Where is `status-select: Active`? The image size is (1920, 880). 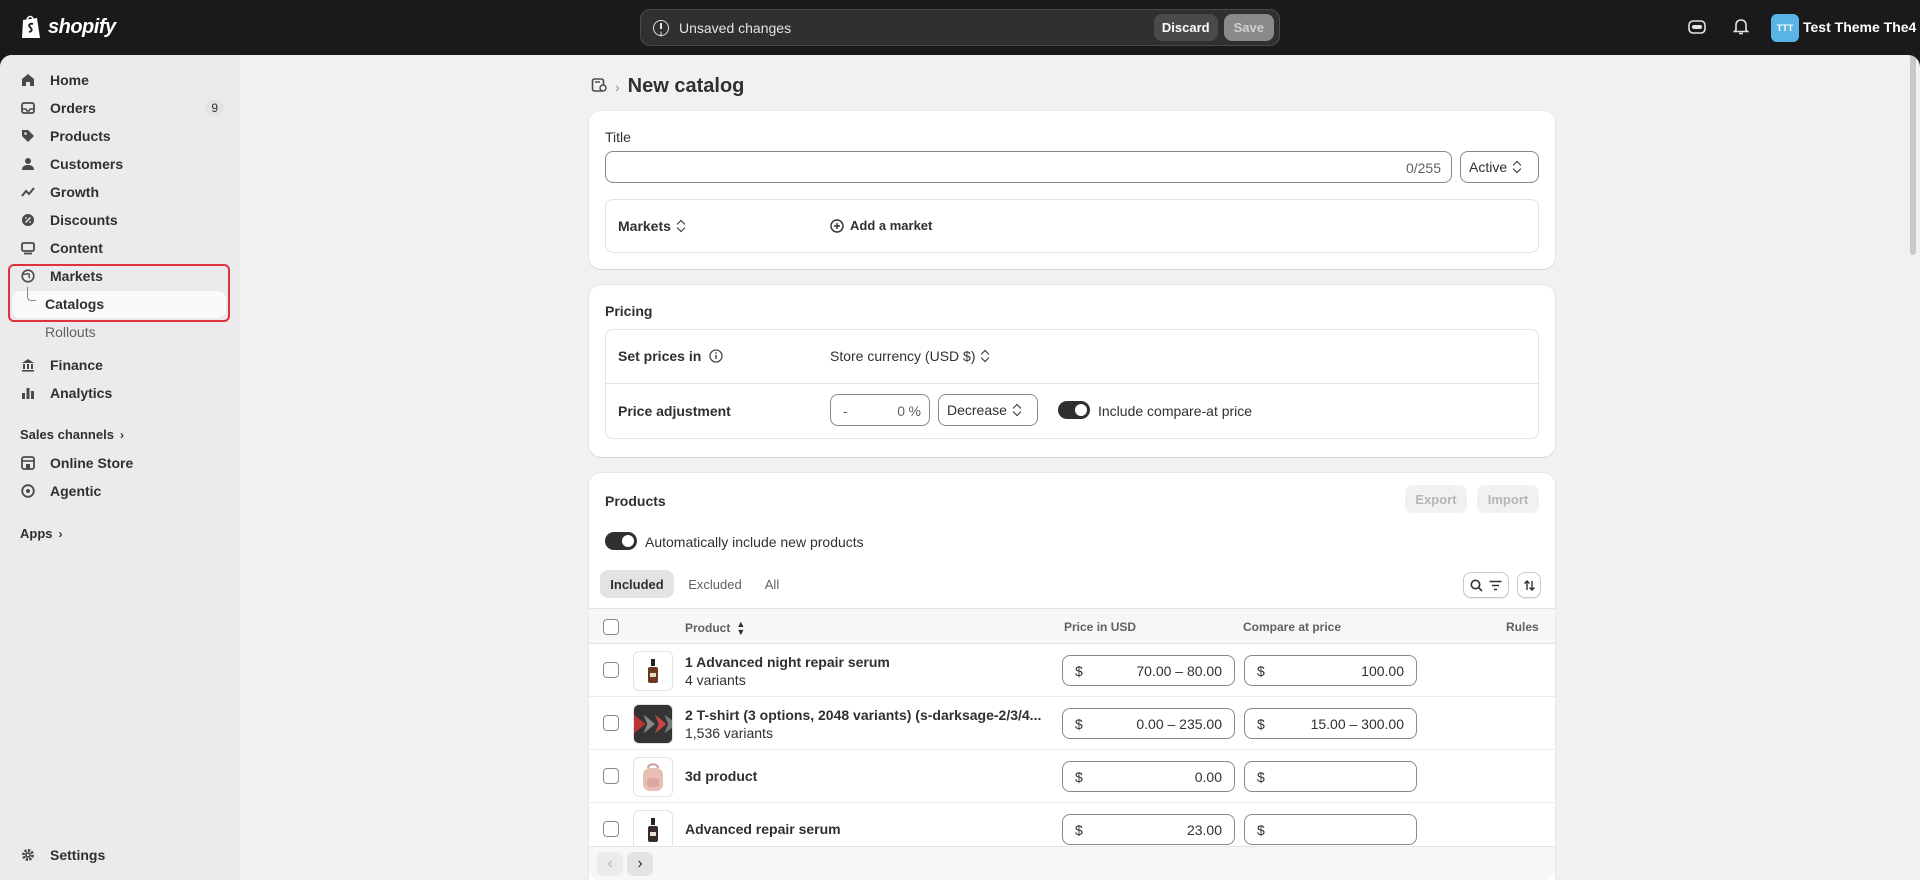
status-select: Active is located at coordinates (1499, 167).